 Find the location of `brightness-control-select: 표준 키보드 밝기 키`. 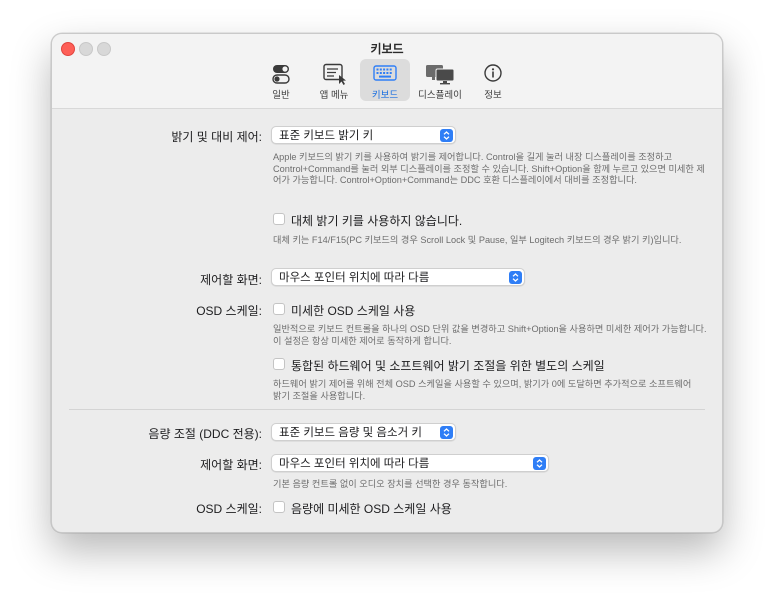

brightness-control-select: 표준 키보드 밝기 키 is located at coordinates (363, 135).